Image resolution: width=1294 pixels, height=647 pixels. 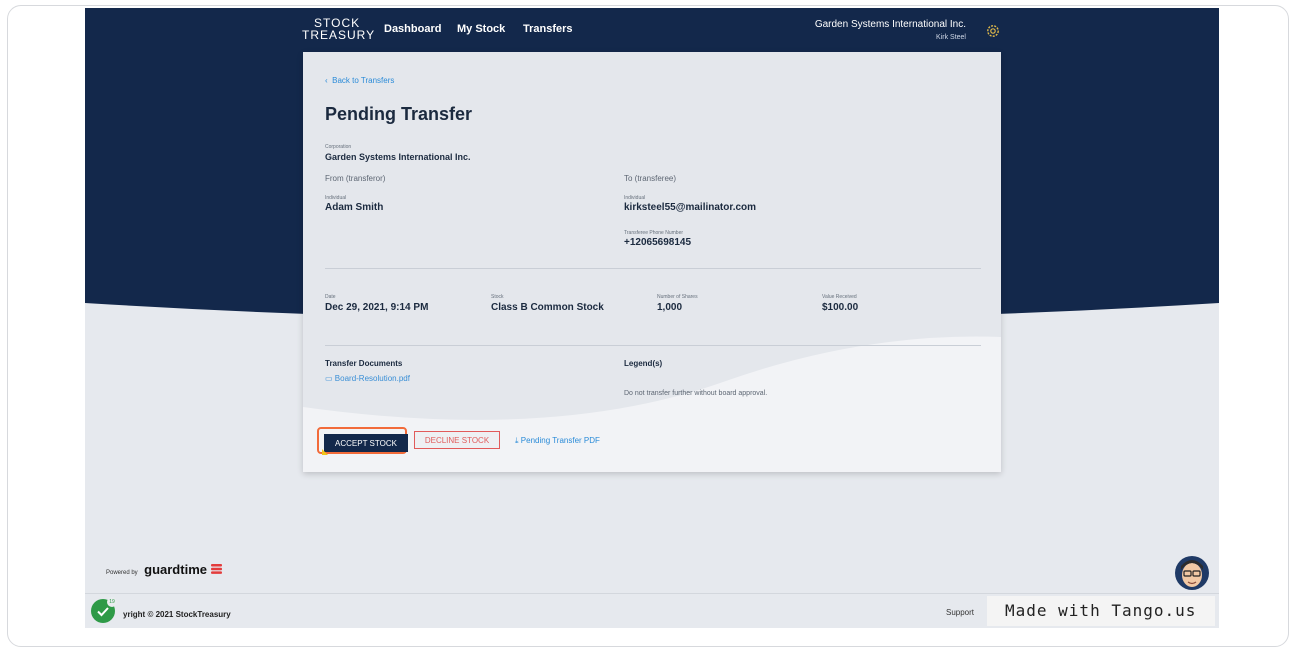 I want to click on corporation-value: Garden Systems International Inc., so click(x=398, y=157).